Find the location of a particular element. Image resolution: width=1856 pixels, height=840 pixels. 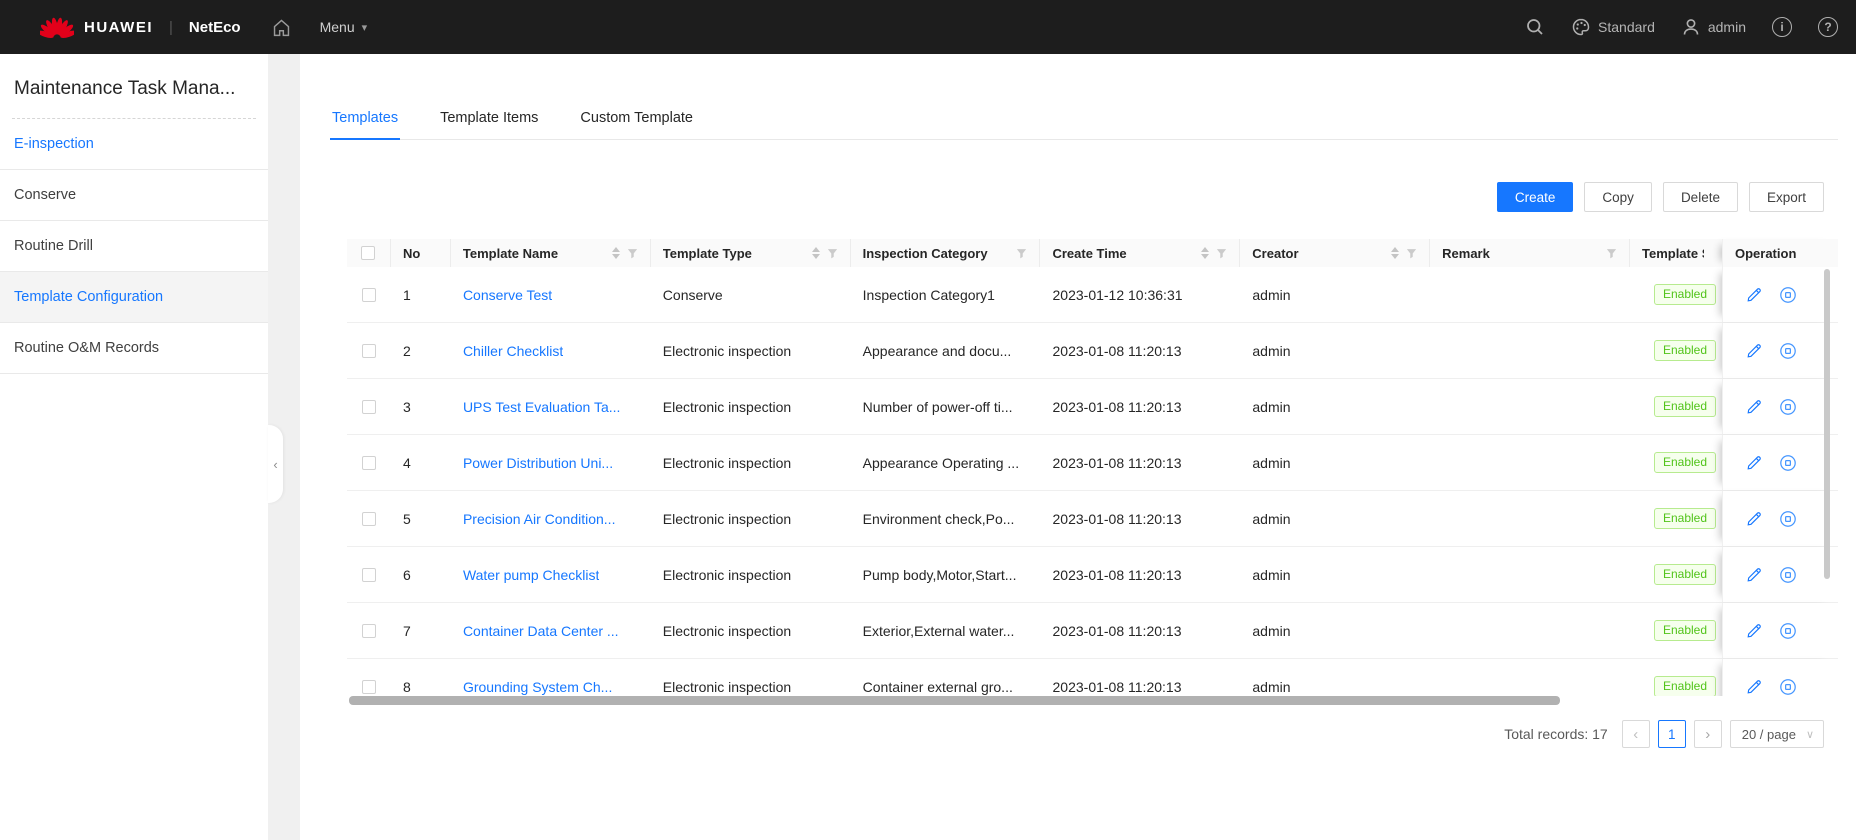

horizontal-scrollbar is located at coordinates (954, 700).